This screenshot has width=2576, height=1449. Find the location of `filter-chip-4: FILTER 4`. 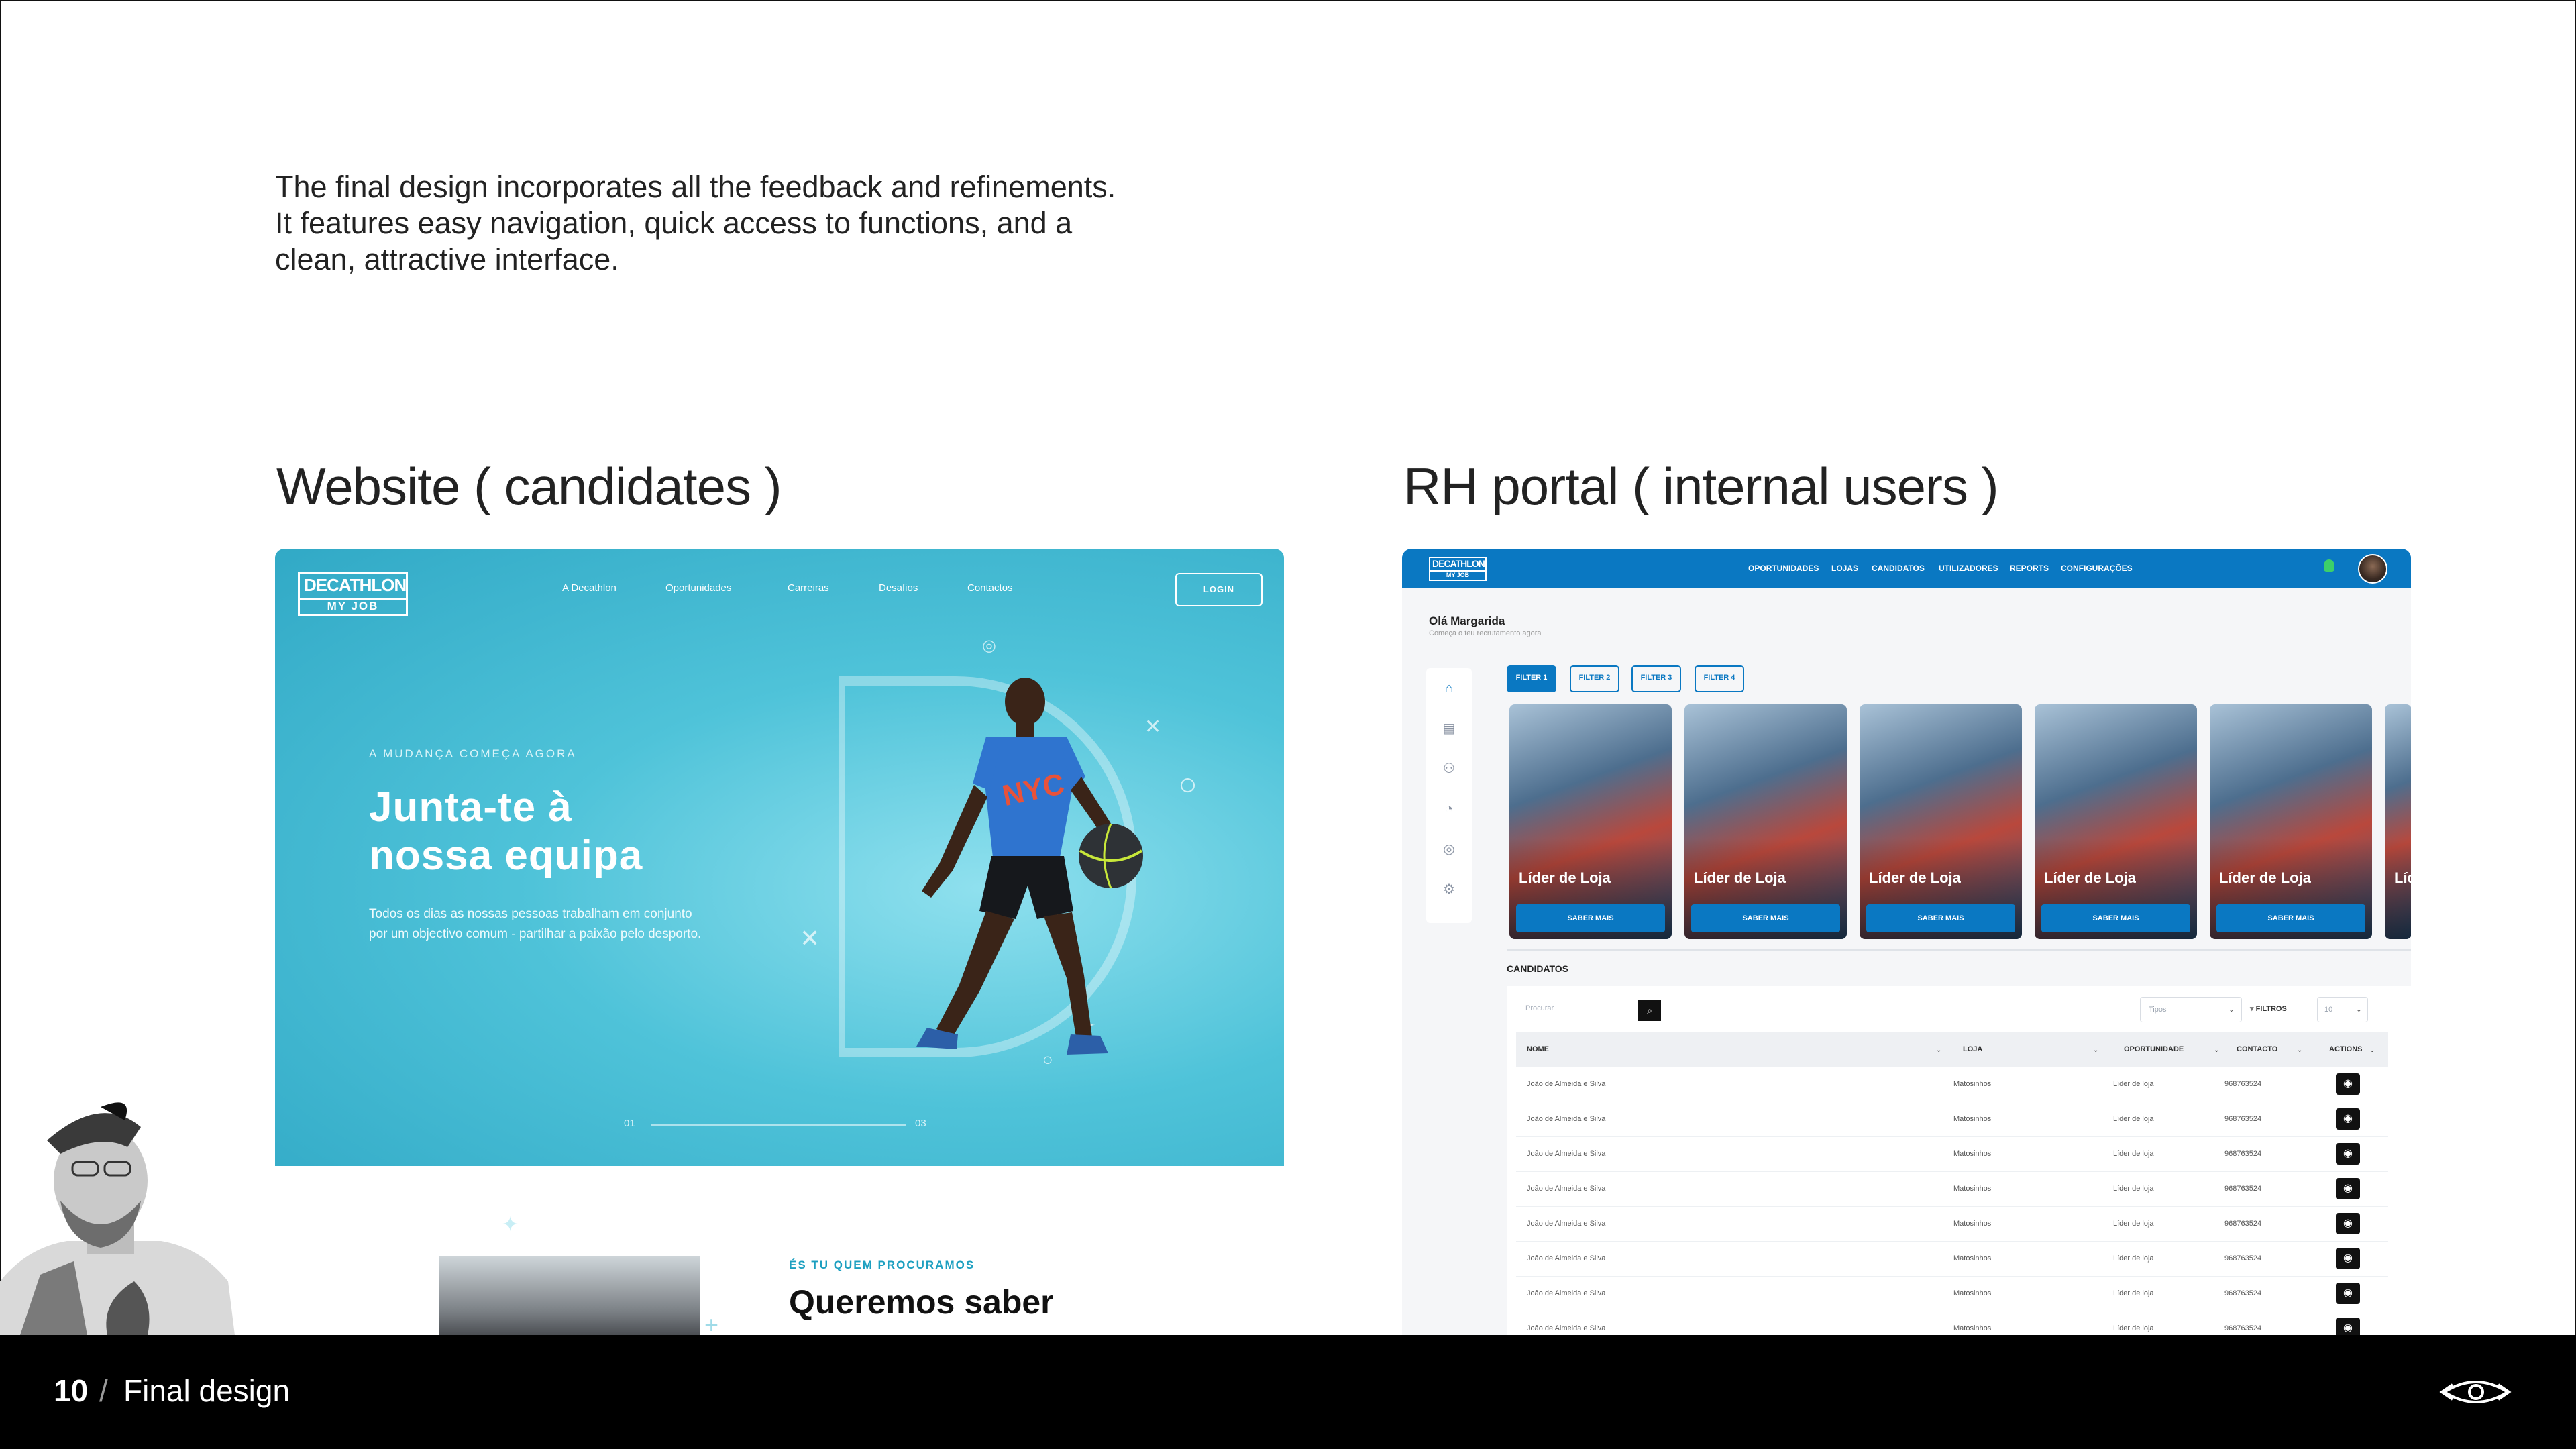

filter-chip-4: FILTER 4 is located at coordinates (1719, 678).